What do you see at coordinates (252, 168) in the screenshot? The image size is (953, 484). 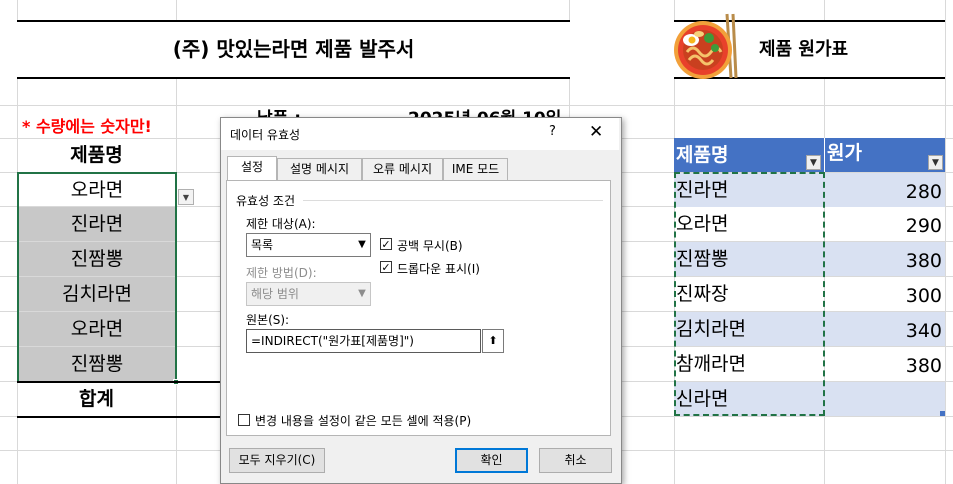 I see `tab-settings: 설정` at bounding box center [252, 168].